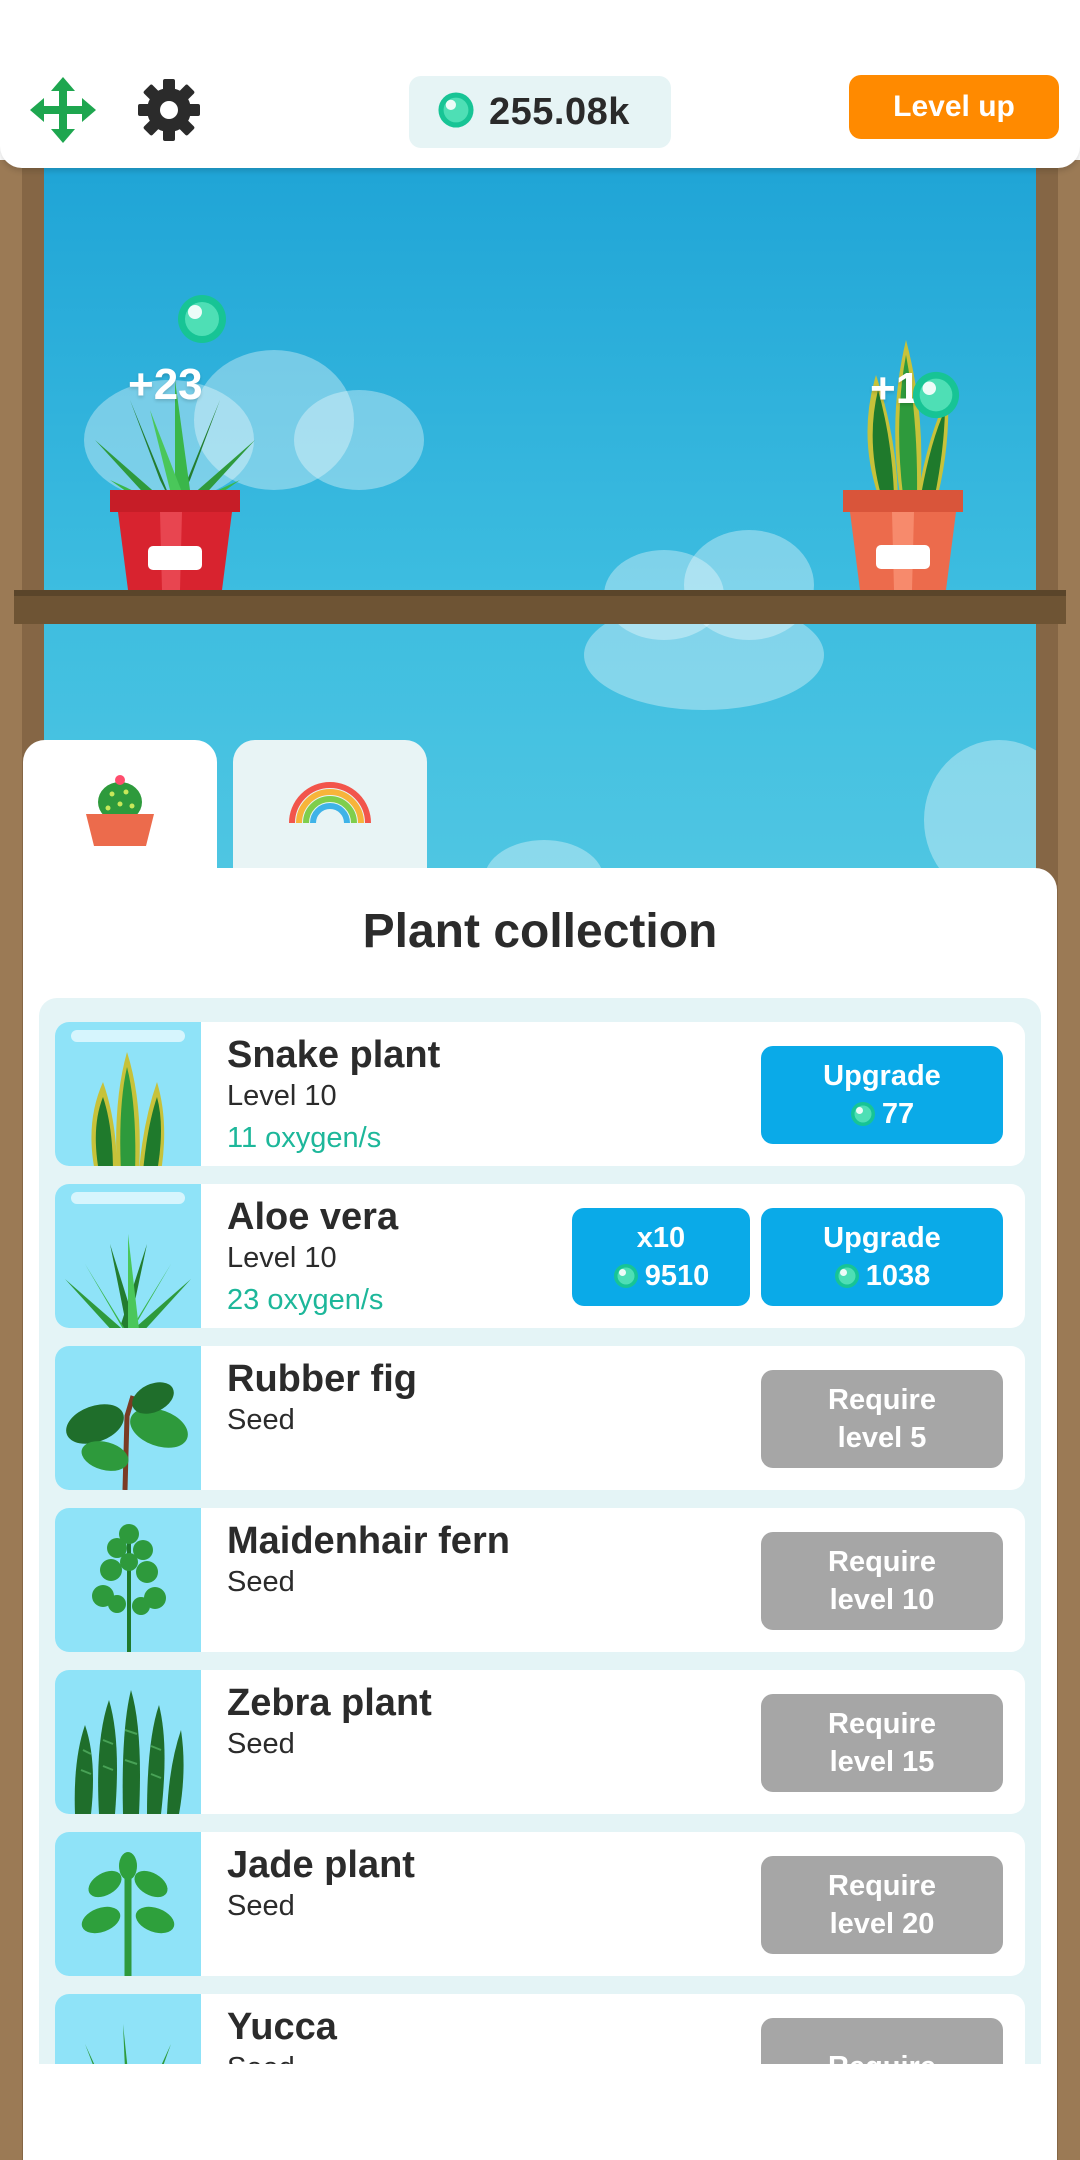 This screenshot has height=2160, width=1080. Describe the element at coordinates (882, 1419) in the screenshot. I see `require-level-button: Require level 5` at that location.